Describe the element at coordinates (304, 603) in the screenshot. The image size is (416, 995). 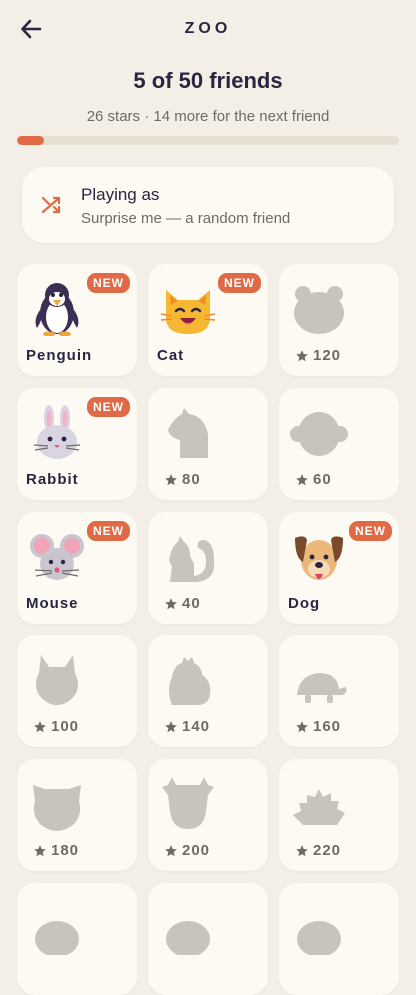
I see `animal-name: Dog` at that location.